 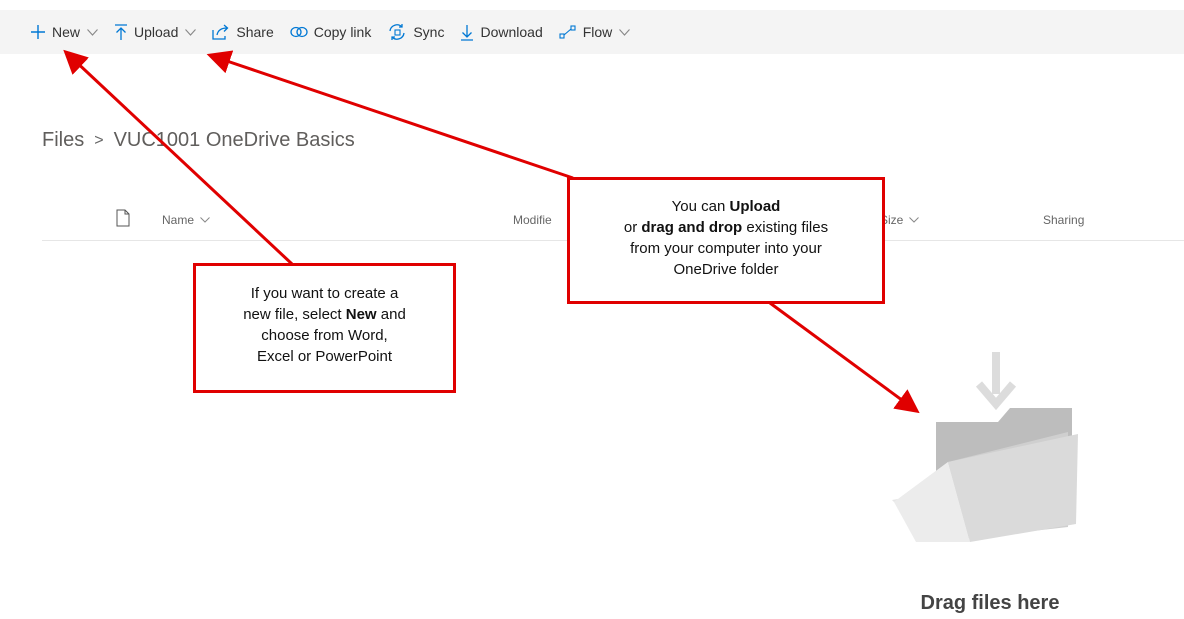 I want to click on callout-line: You can Upload, so click(x=726, y=206).